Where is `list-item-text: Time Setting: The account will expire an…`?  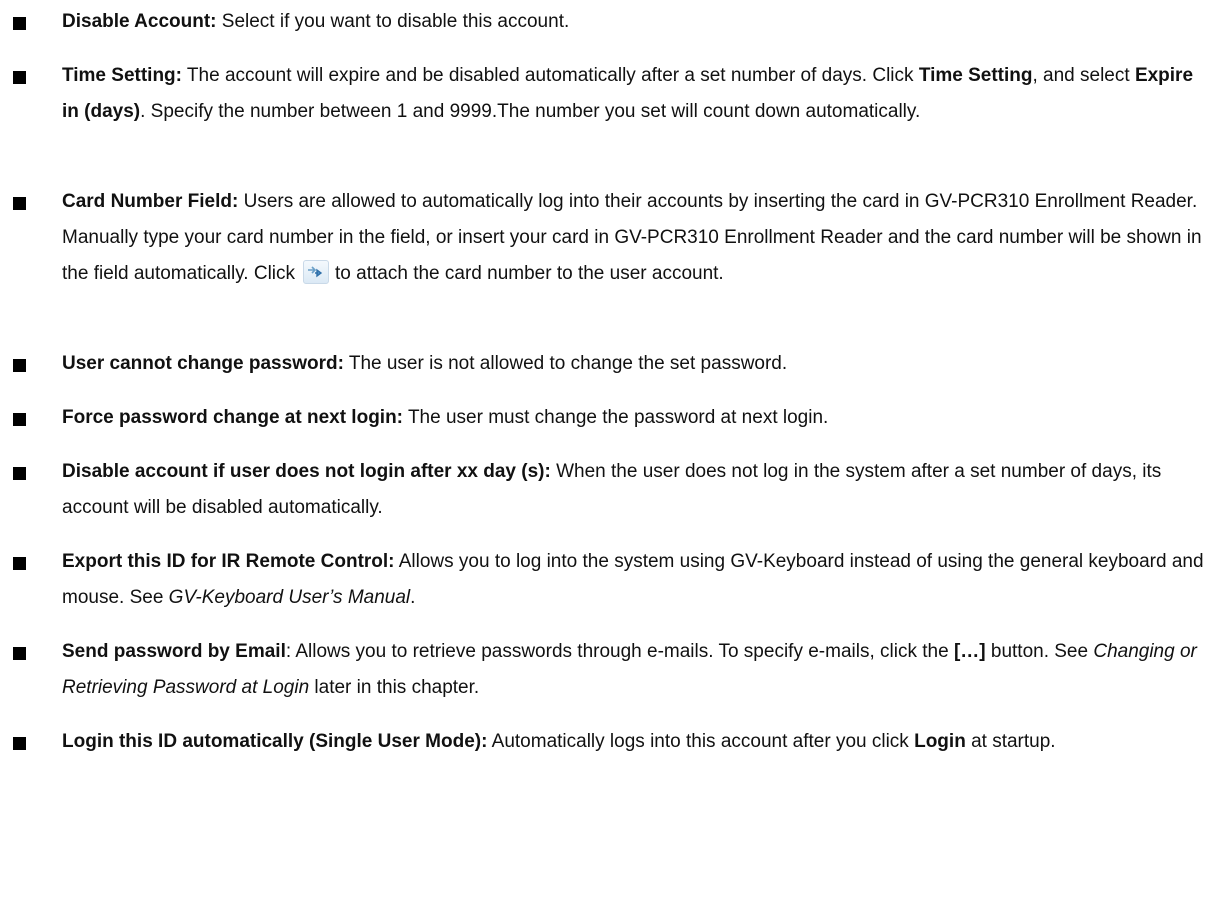 list-item-text: Time Setting: The account will expire an… is located at coordinates (628, 93).